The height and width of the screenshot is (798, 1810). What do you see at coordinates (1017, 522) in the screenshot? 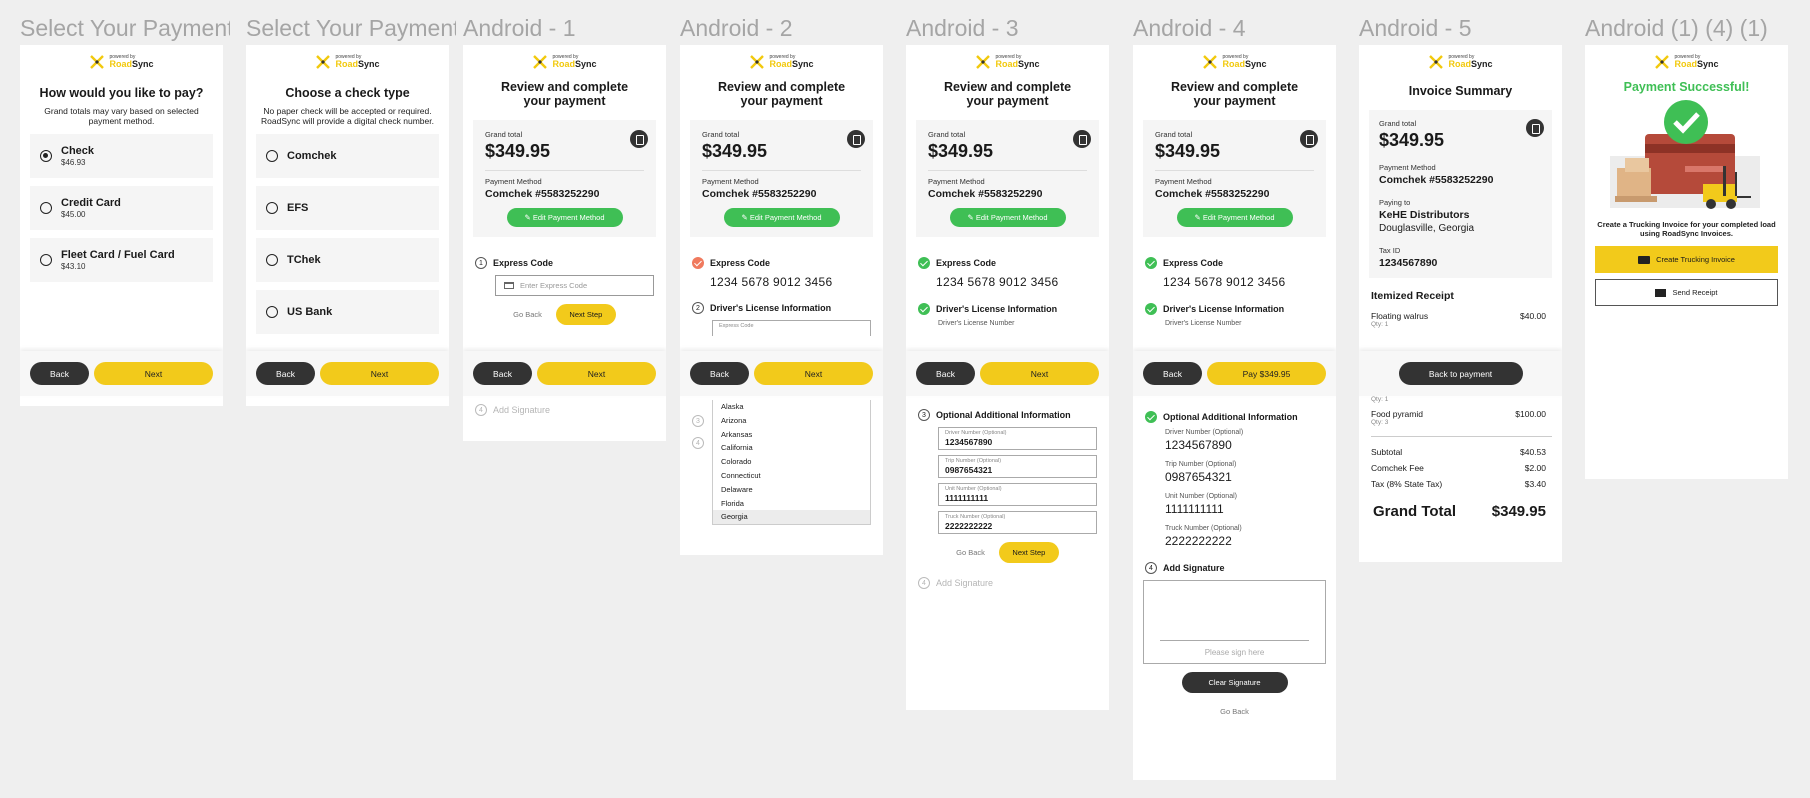
I see `truck-number-field: Truck Number (Optional) 2222222222` at bounding box center [1017, 522].